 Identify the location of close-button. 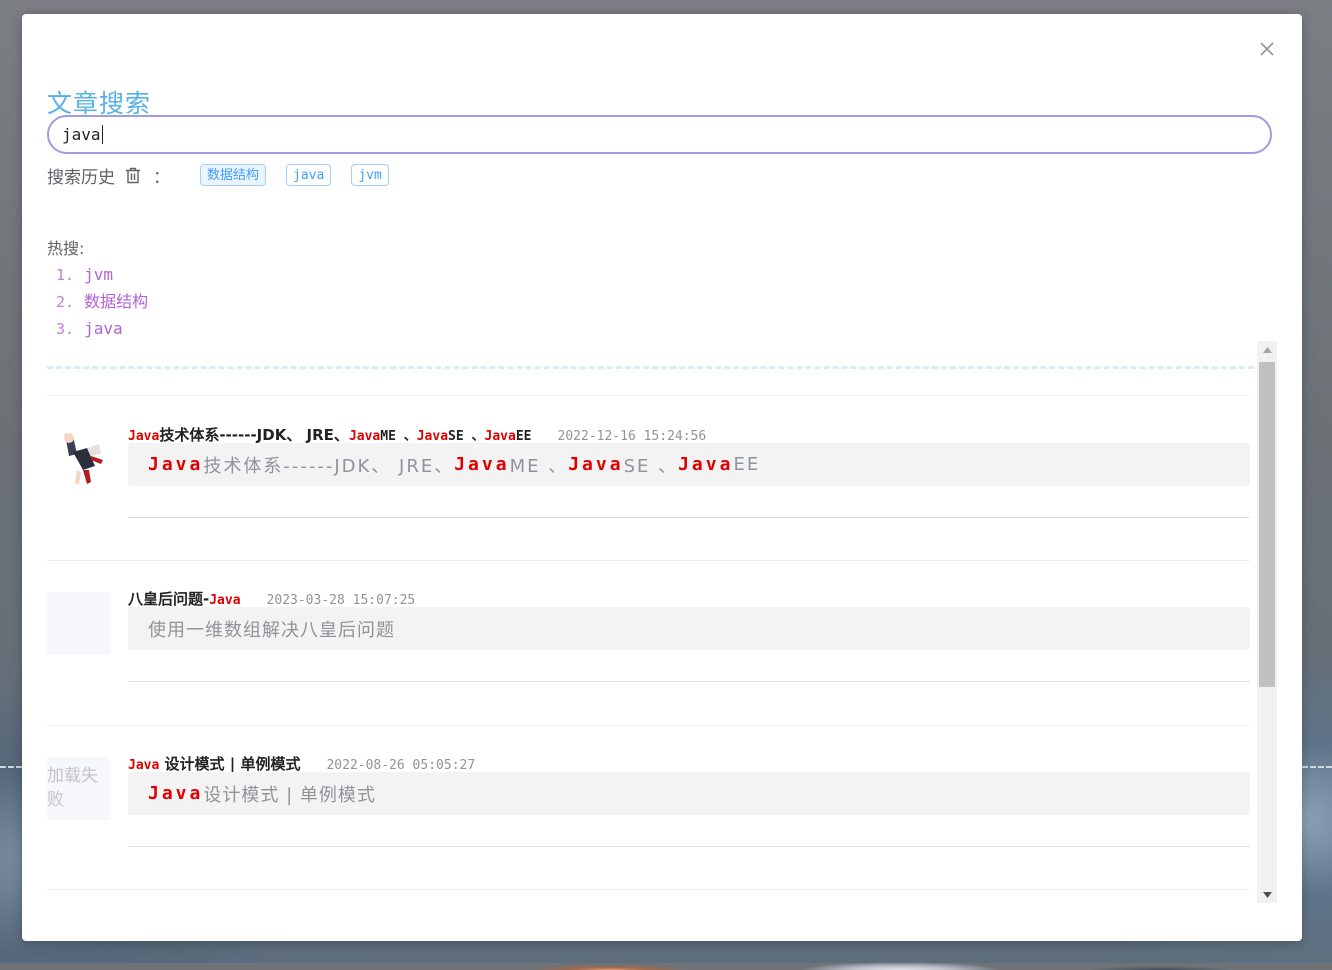
(1267, 49).